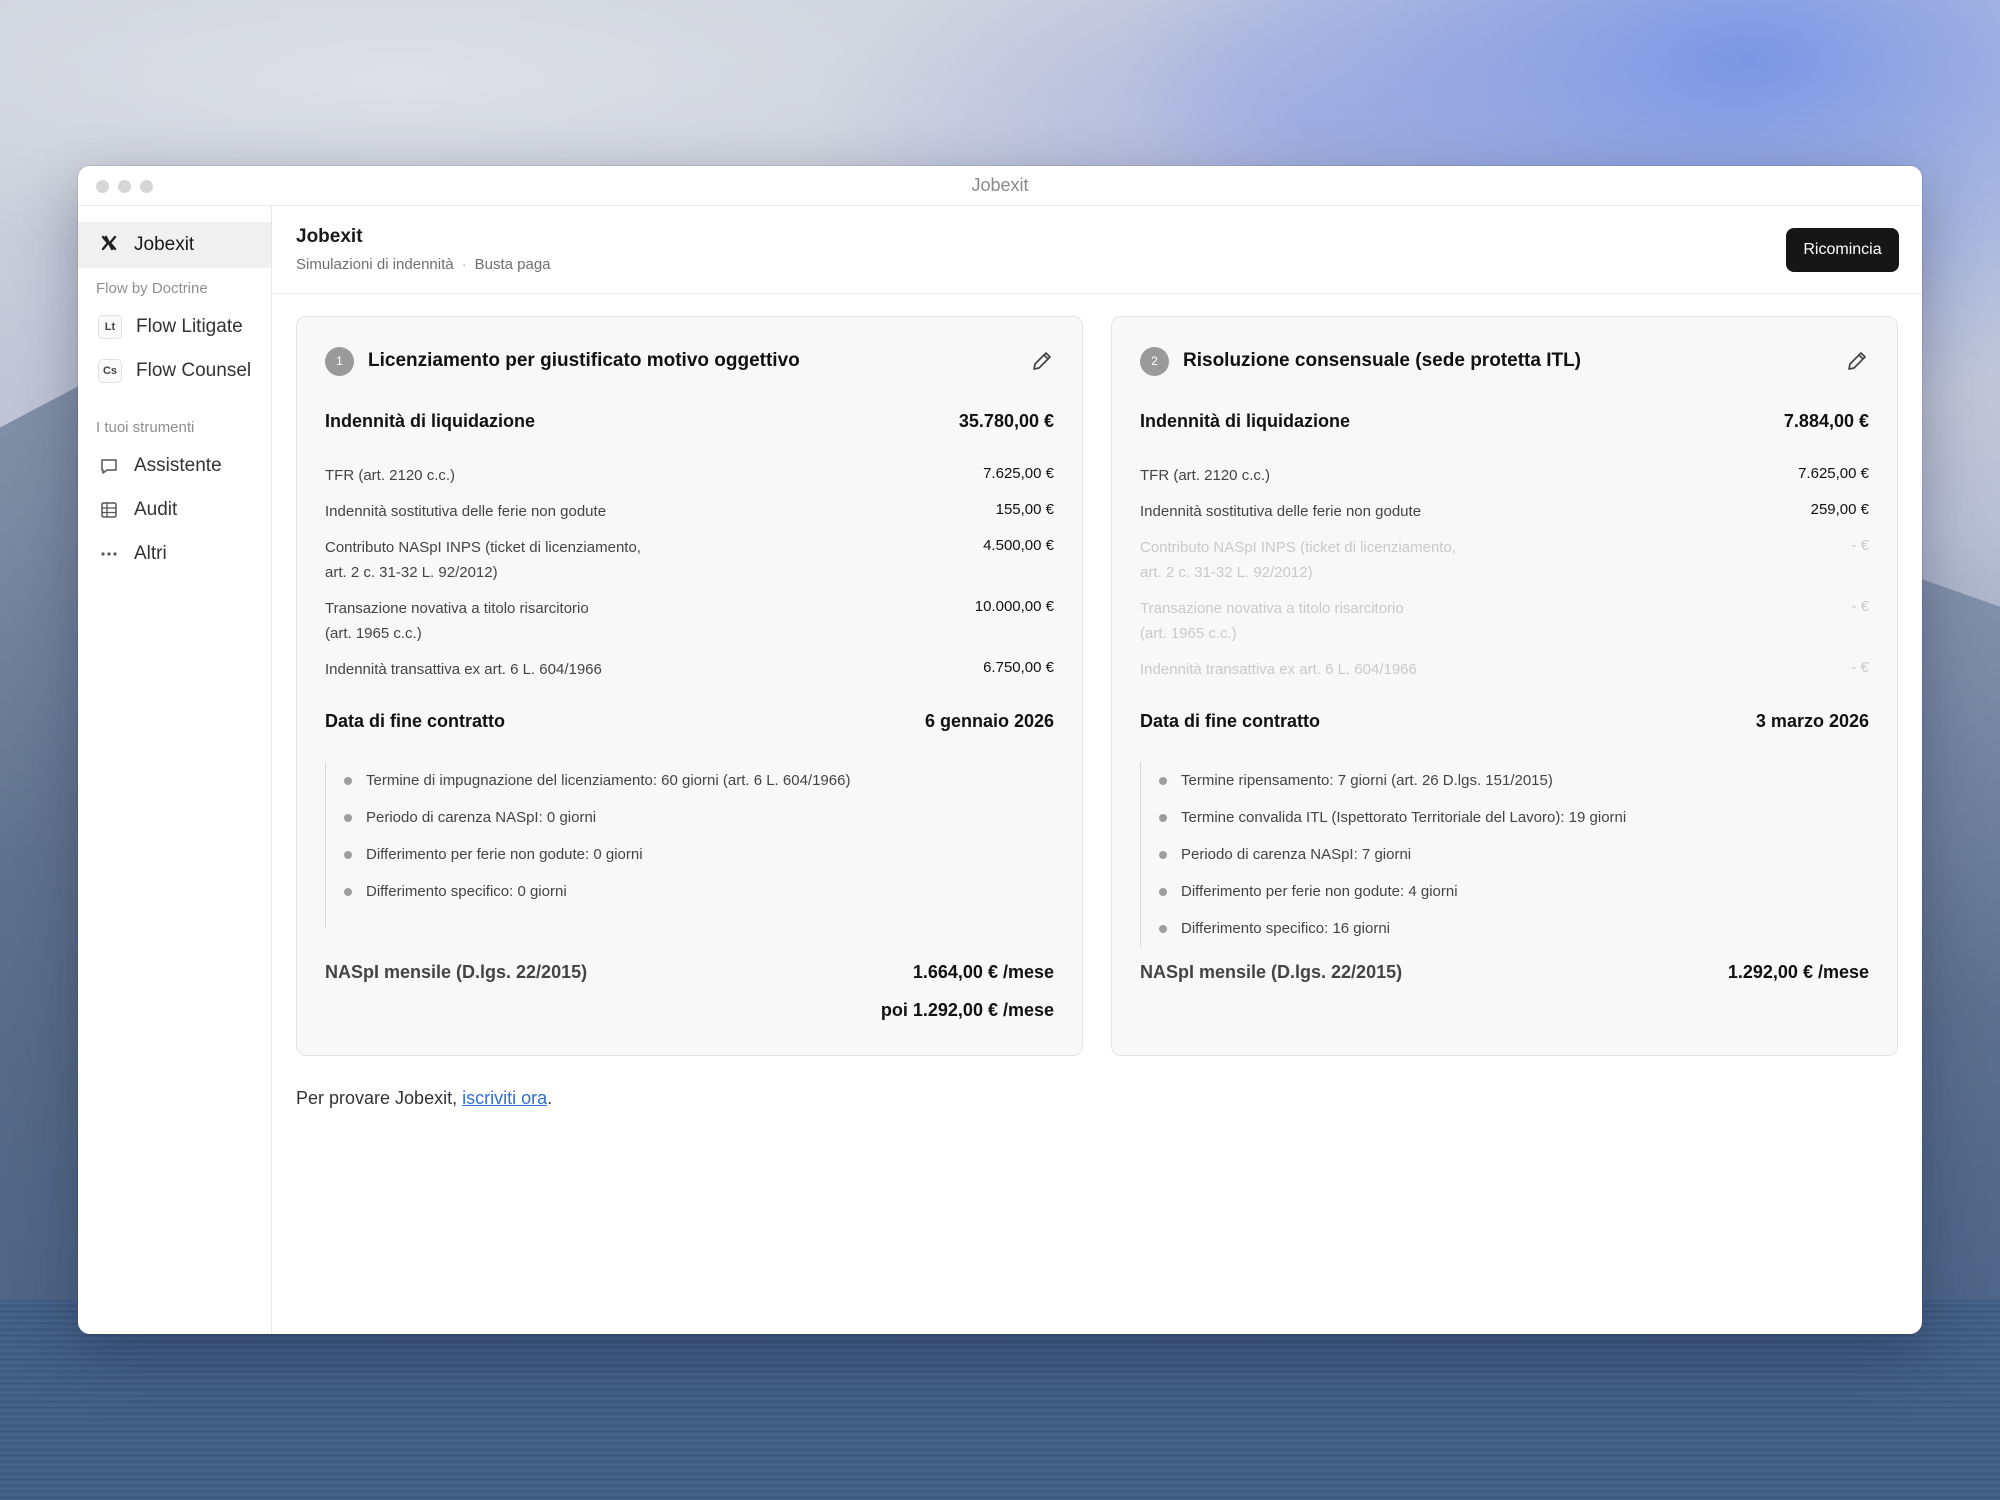 The image size is (2000, 1500). Describe the element at coordinates (699, 817) in the screenshot. I see `list-item: Periodo di carenza NASpI: 0 giorni` at that location.